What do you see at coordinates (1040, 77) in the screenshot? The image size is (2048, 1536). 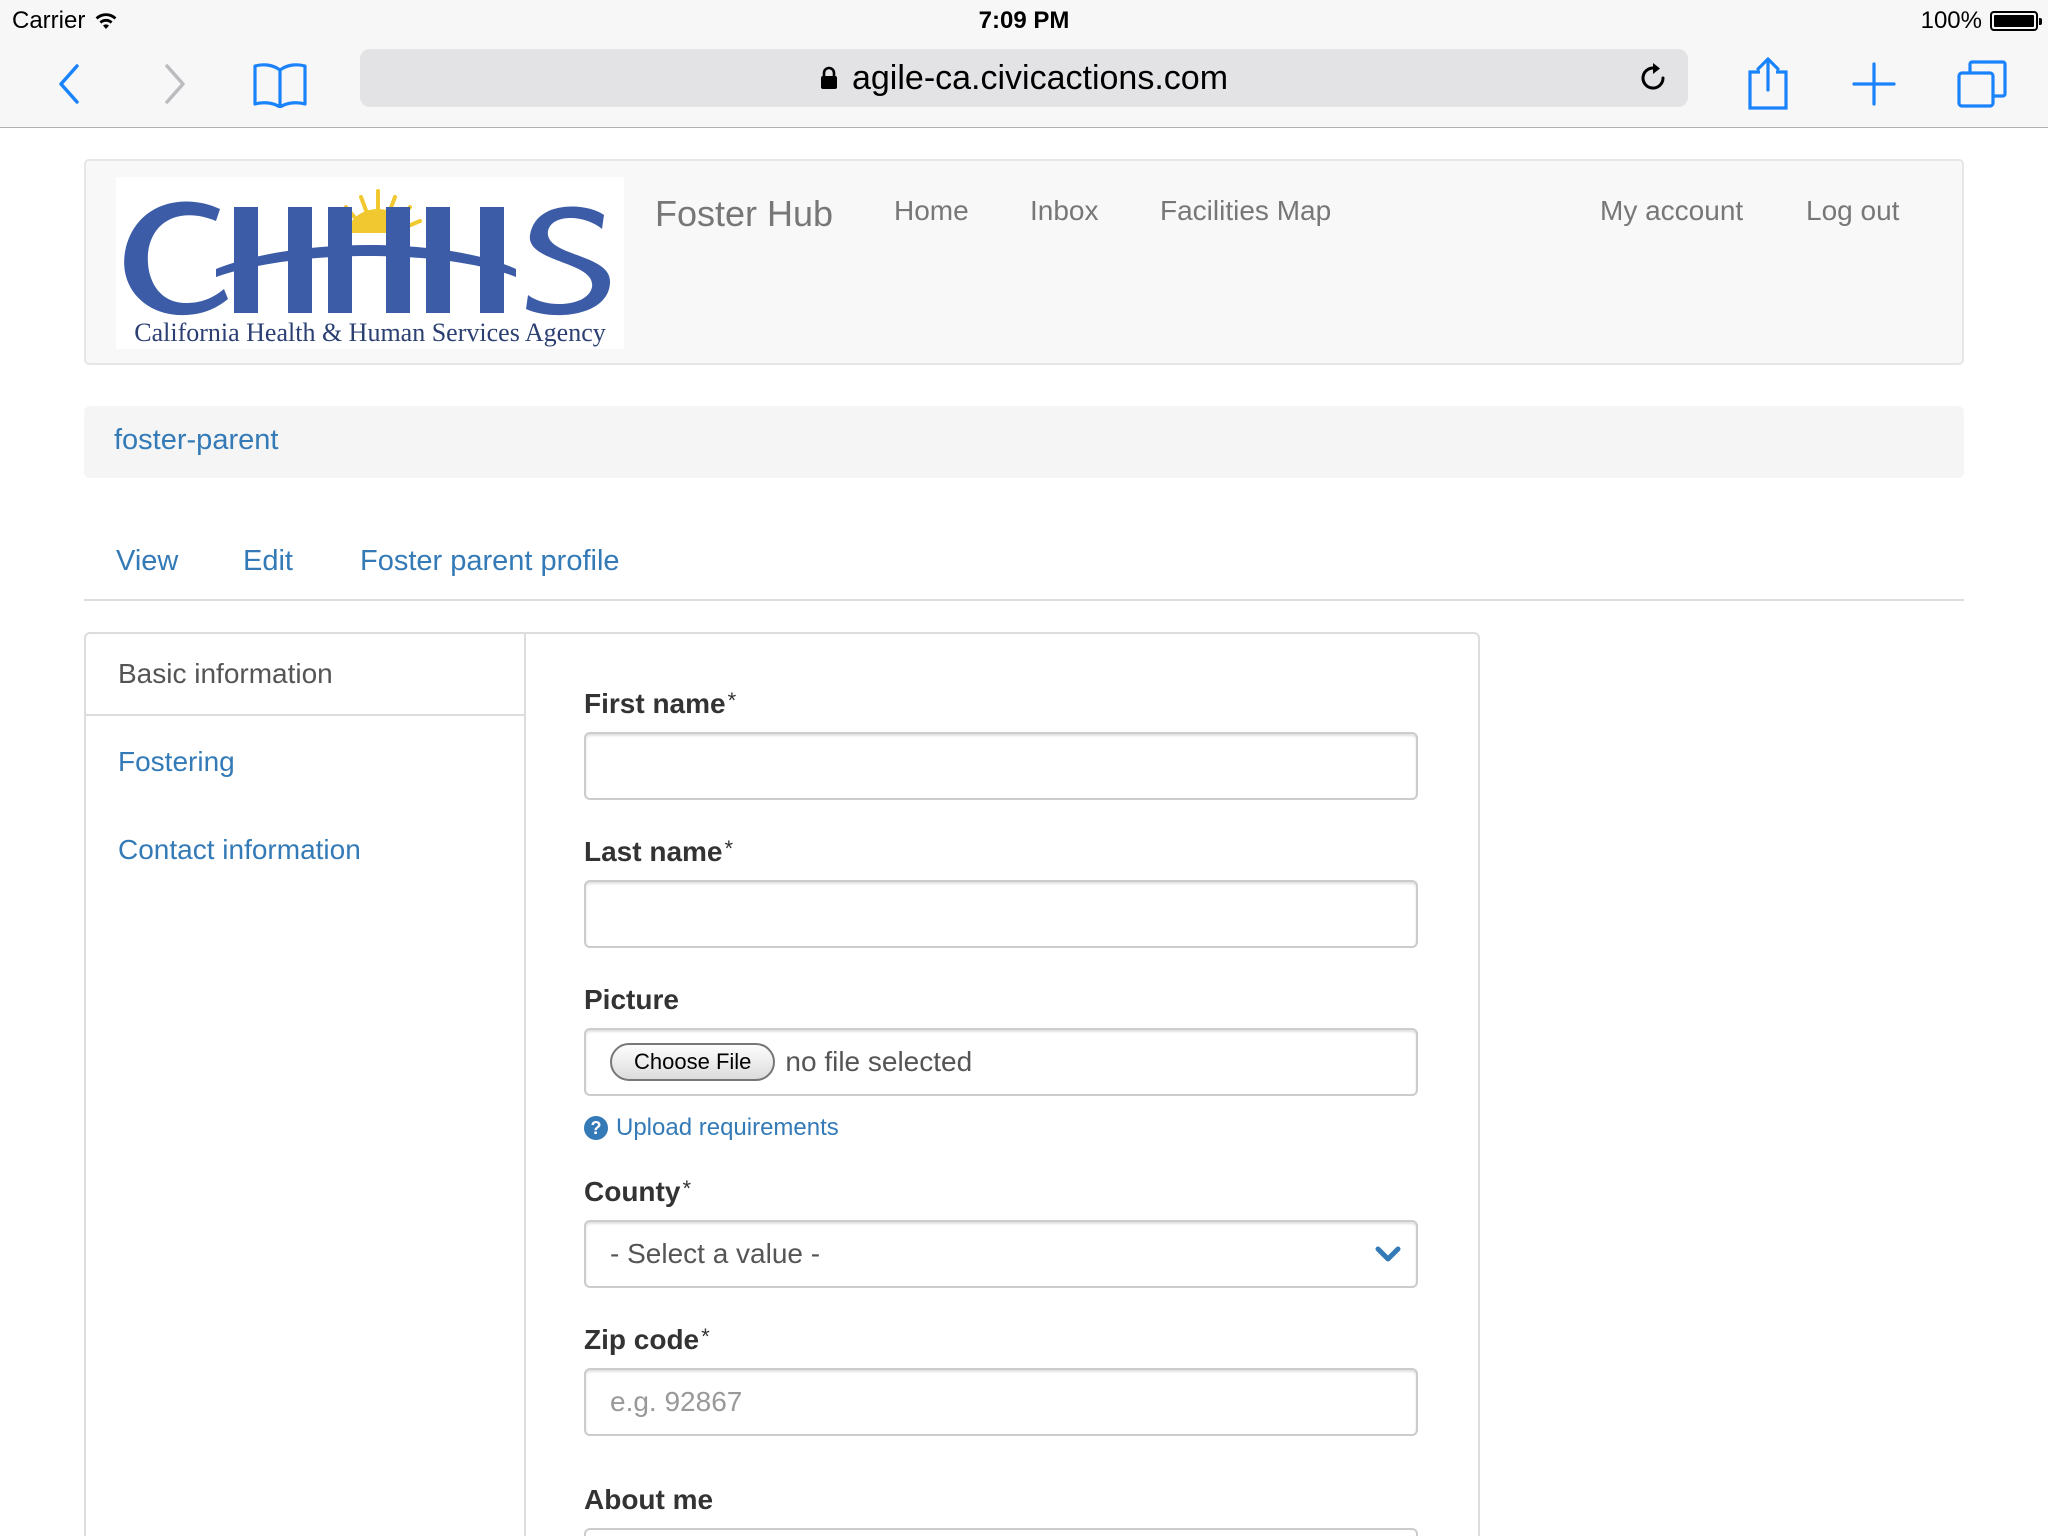 I see `url-text: agile-ca.civicactions.com` at bounding box center [1040, 77].